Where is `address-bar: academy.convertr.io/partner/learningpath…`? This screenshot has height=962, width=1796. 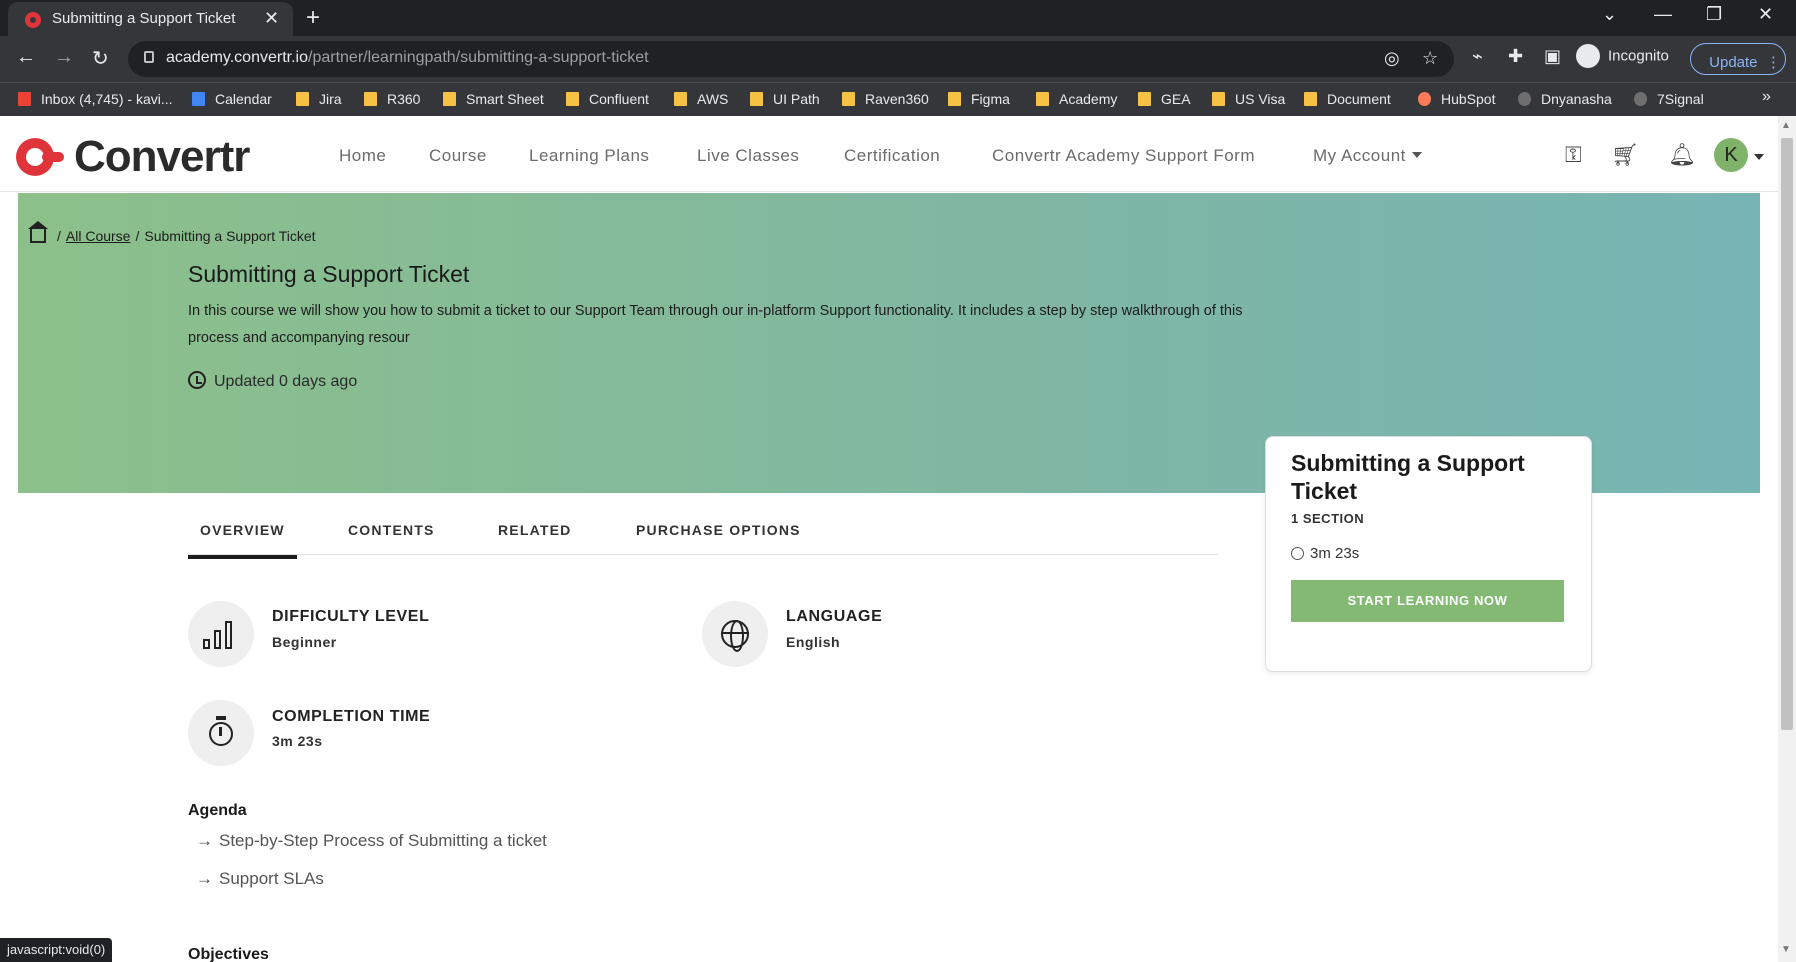 address-bar: academy.convertr.io/partner/learningpath… is located at coordinates (791, 59).